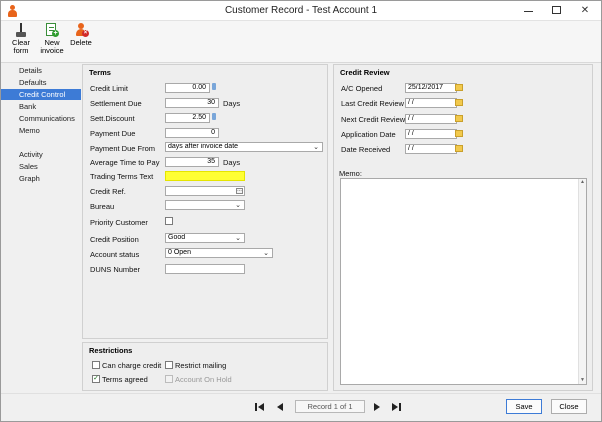 This screenshot has width=602, height=422. I want to click on application-date-field: / /, so click(431, 134).